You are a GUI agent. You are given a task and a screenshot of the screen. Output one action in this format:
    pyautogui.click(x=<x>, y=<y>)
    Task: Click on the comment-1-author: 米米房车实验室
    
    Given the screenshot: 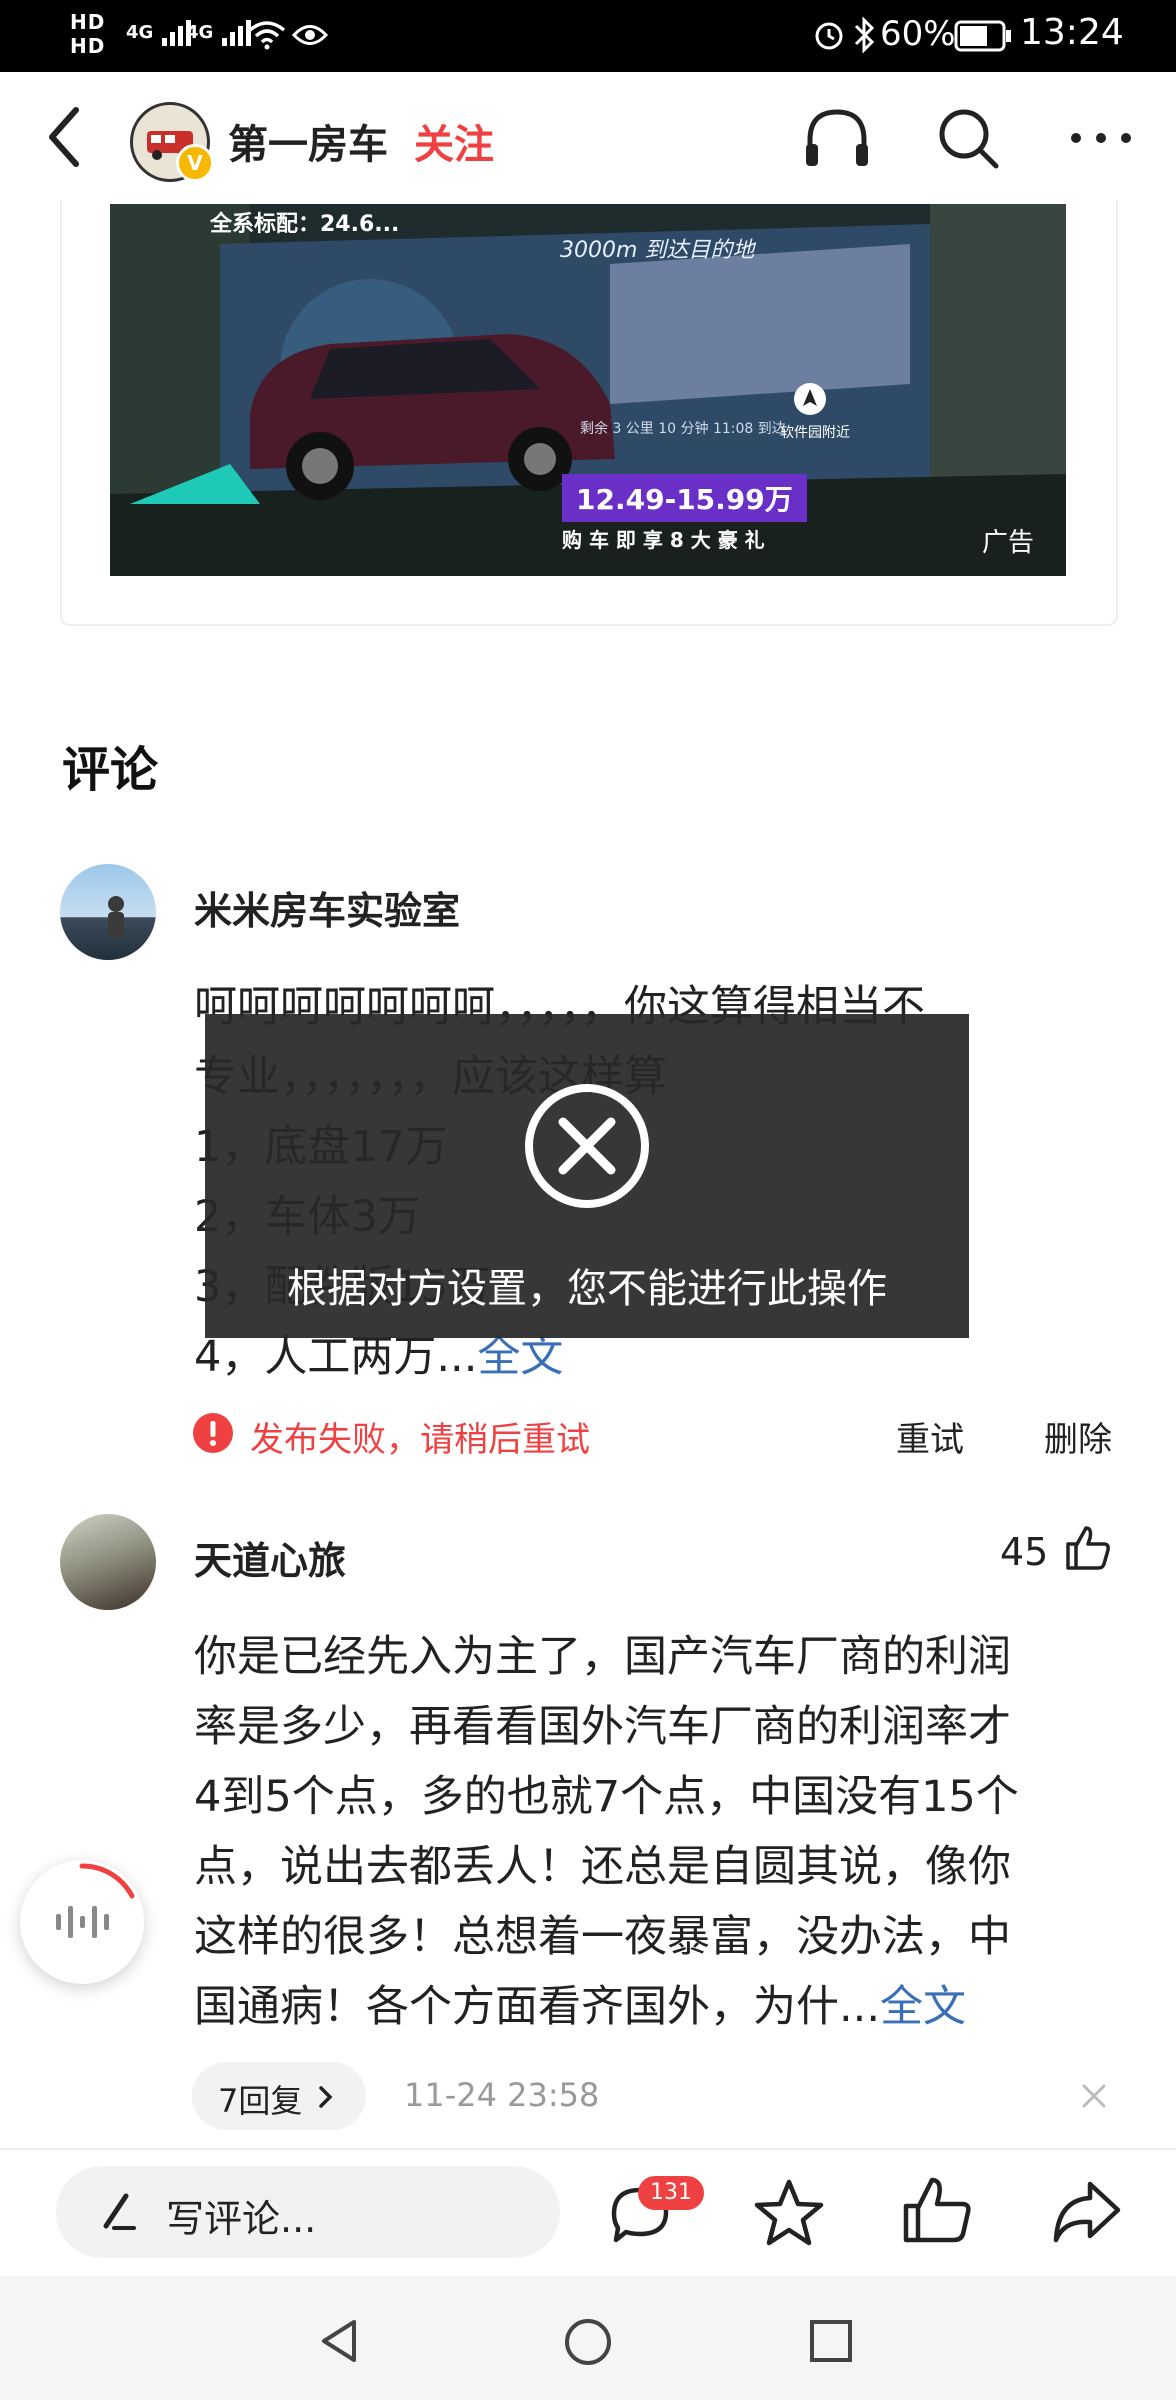 What is the action you would take?
    pyautogui.click(x=327, y=907)
    